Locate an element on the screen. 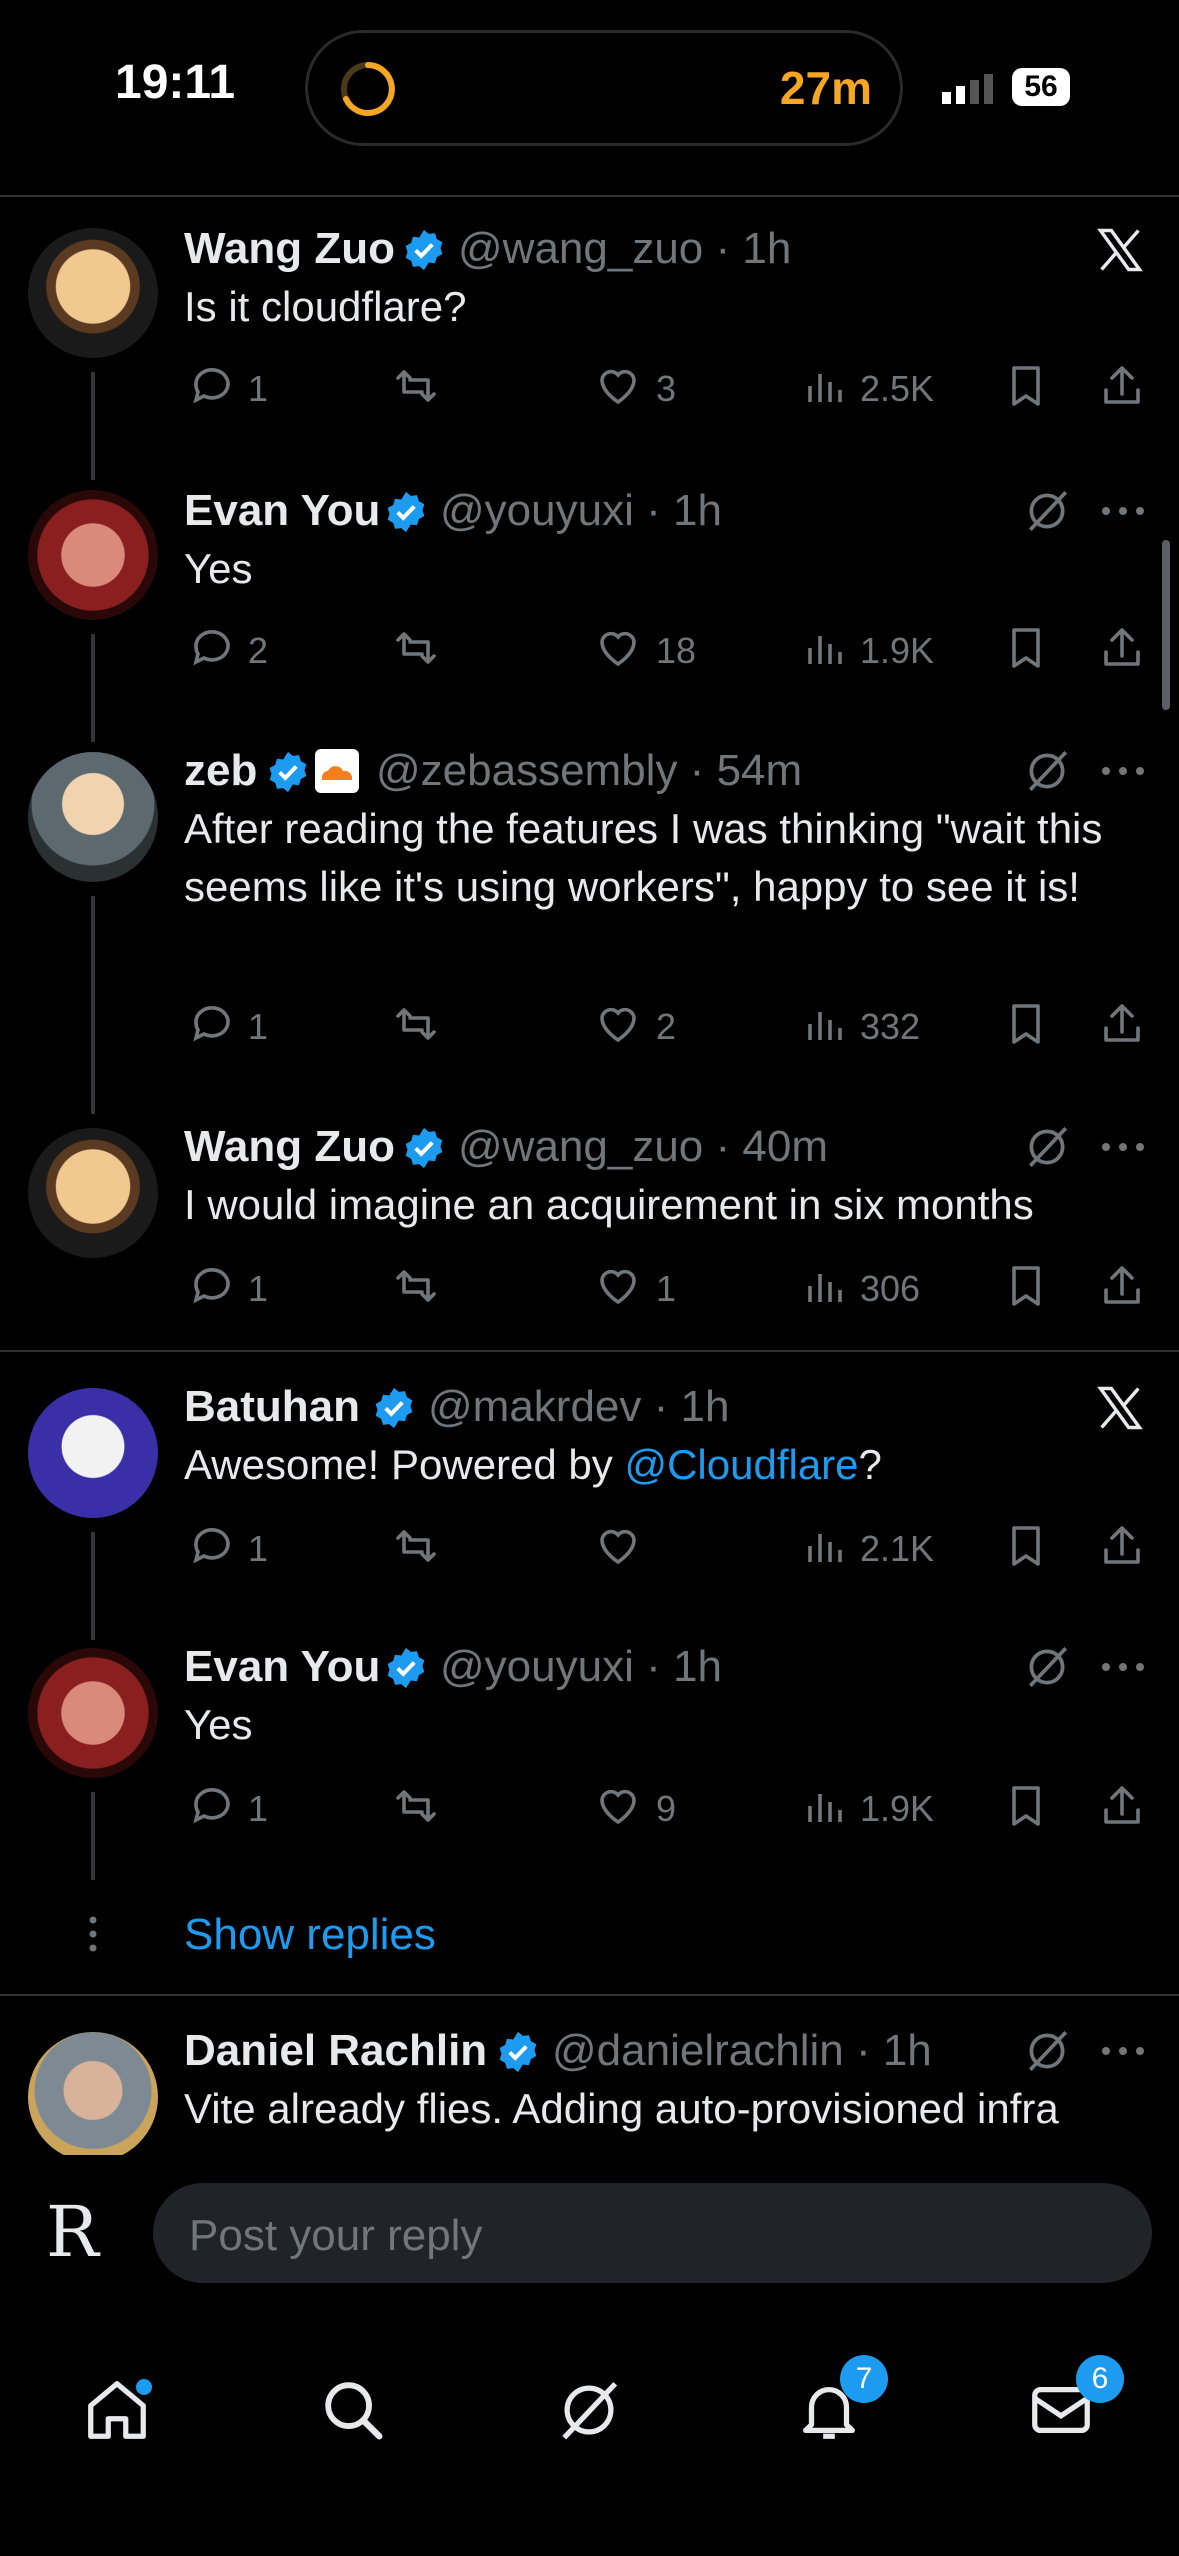 The height and width of the screenshot is (2556, 1179). verified-icon is located at coordinates (424, 1148).